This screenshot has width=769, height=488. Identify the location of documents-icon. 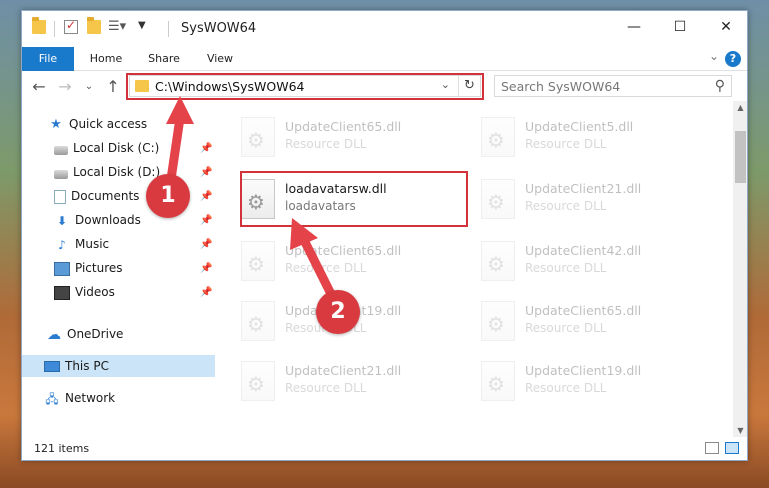
(60, 196).